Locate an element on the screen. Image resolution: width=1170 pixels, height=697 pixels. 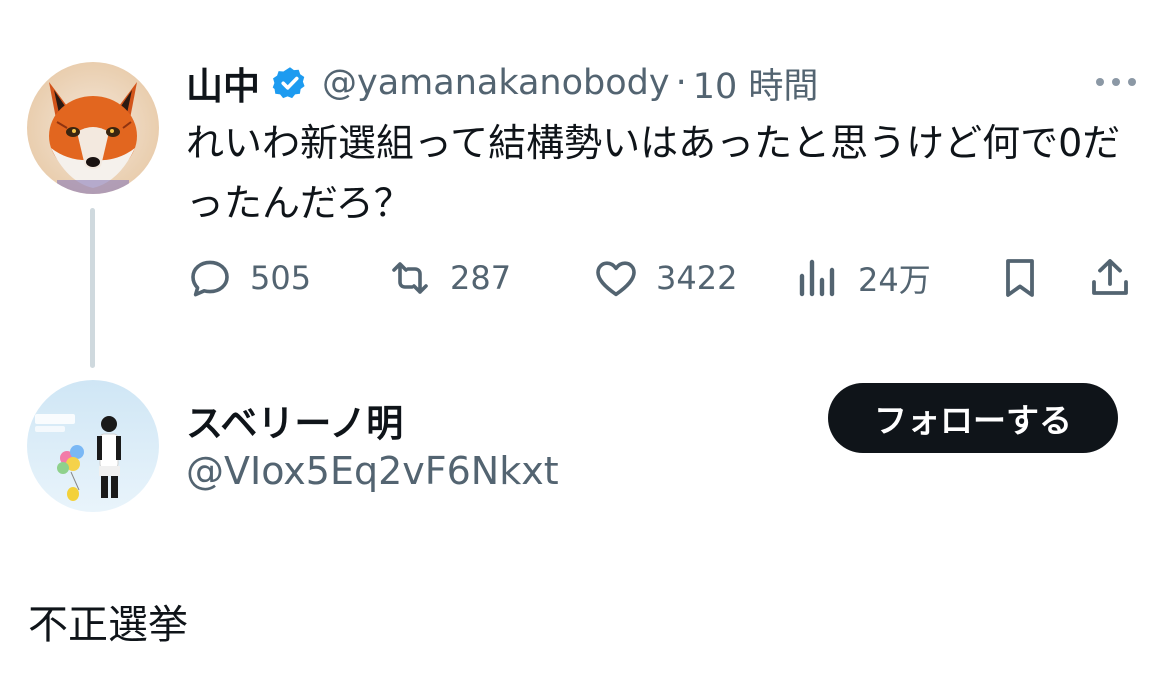
tweet-text: れいわ新選組って結構勢いはあったと思うけど何で0だったんだろ？ is located at coordinates (653, 173).